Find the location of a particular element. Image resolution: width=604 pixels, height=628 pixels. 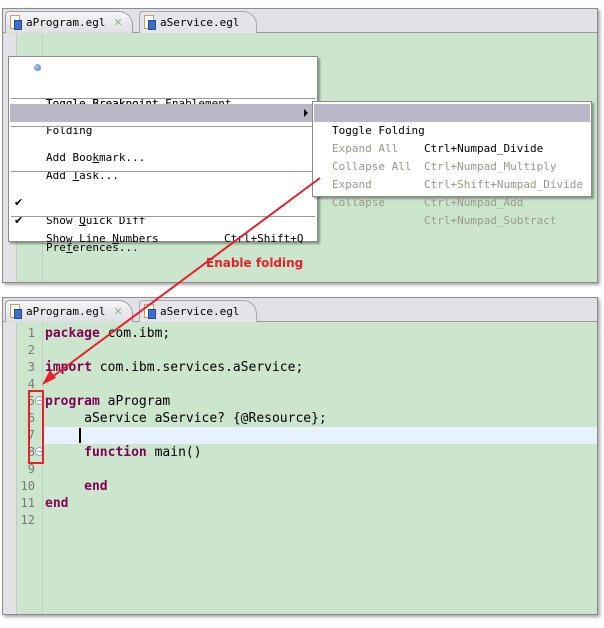

annotation-label: Enable folding is located at coordinates (255, 263).